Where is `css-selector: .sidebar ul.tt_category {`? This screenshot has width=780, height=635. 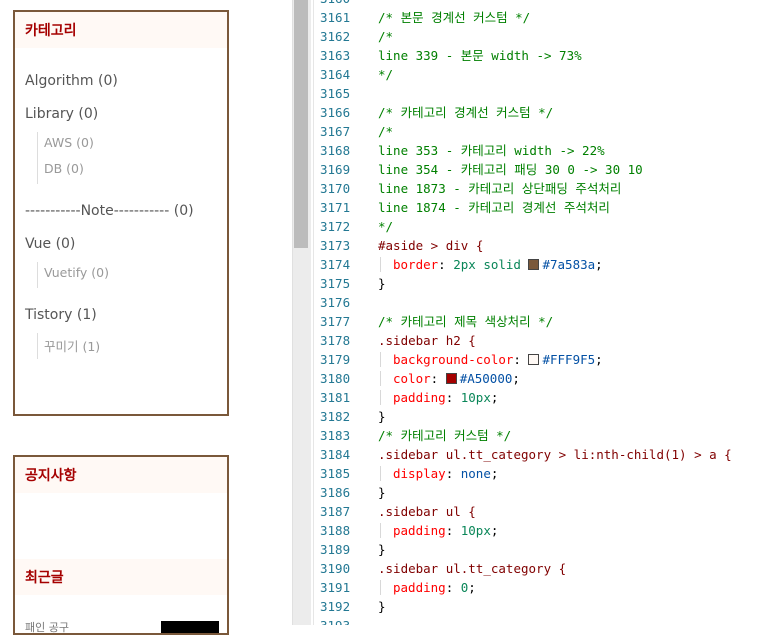 css-selector: .sidebar ul.tt_category { is located at coordinates (472, 568).